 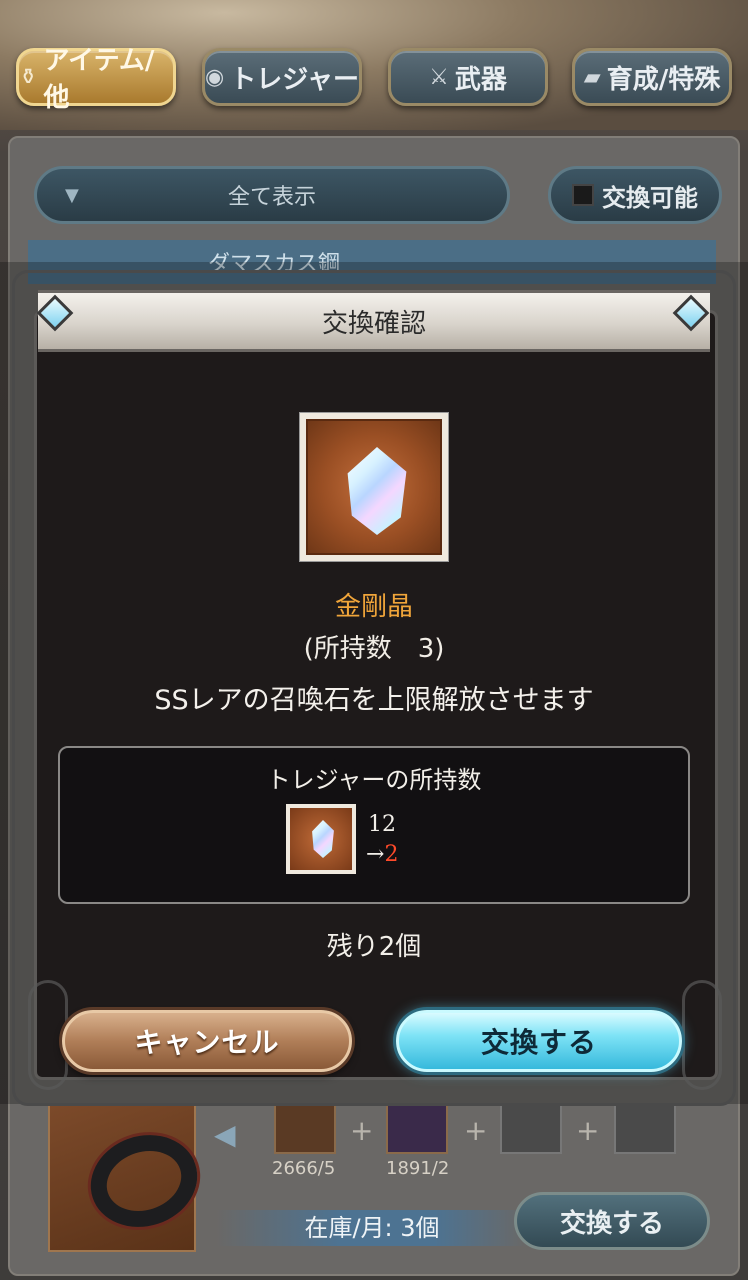 I want to click on exchangeable-toggle: 交換可能, so click(x=635, y=195).